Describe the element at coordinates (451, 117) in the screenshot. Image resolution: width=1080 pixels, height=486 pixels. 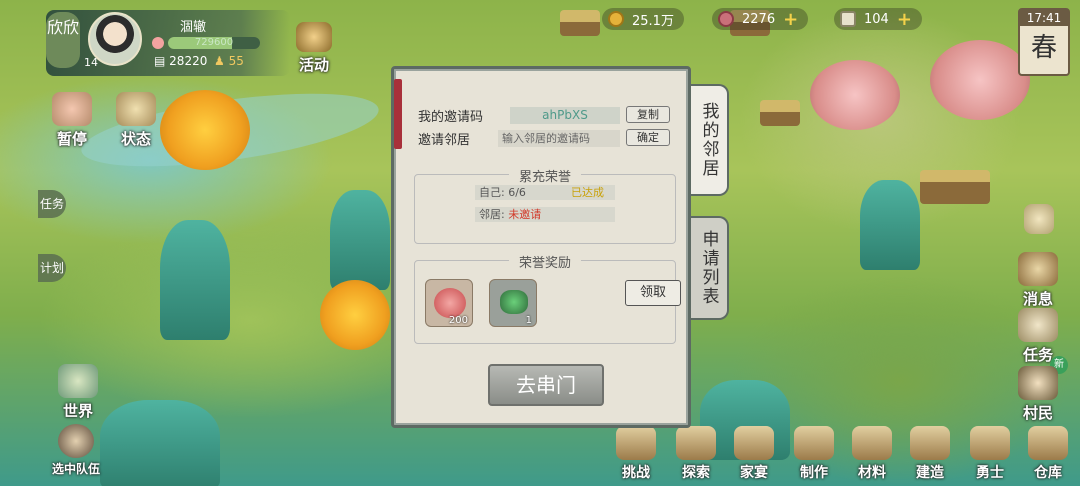
I see `my-code-label: 我的邀请码` at that location.